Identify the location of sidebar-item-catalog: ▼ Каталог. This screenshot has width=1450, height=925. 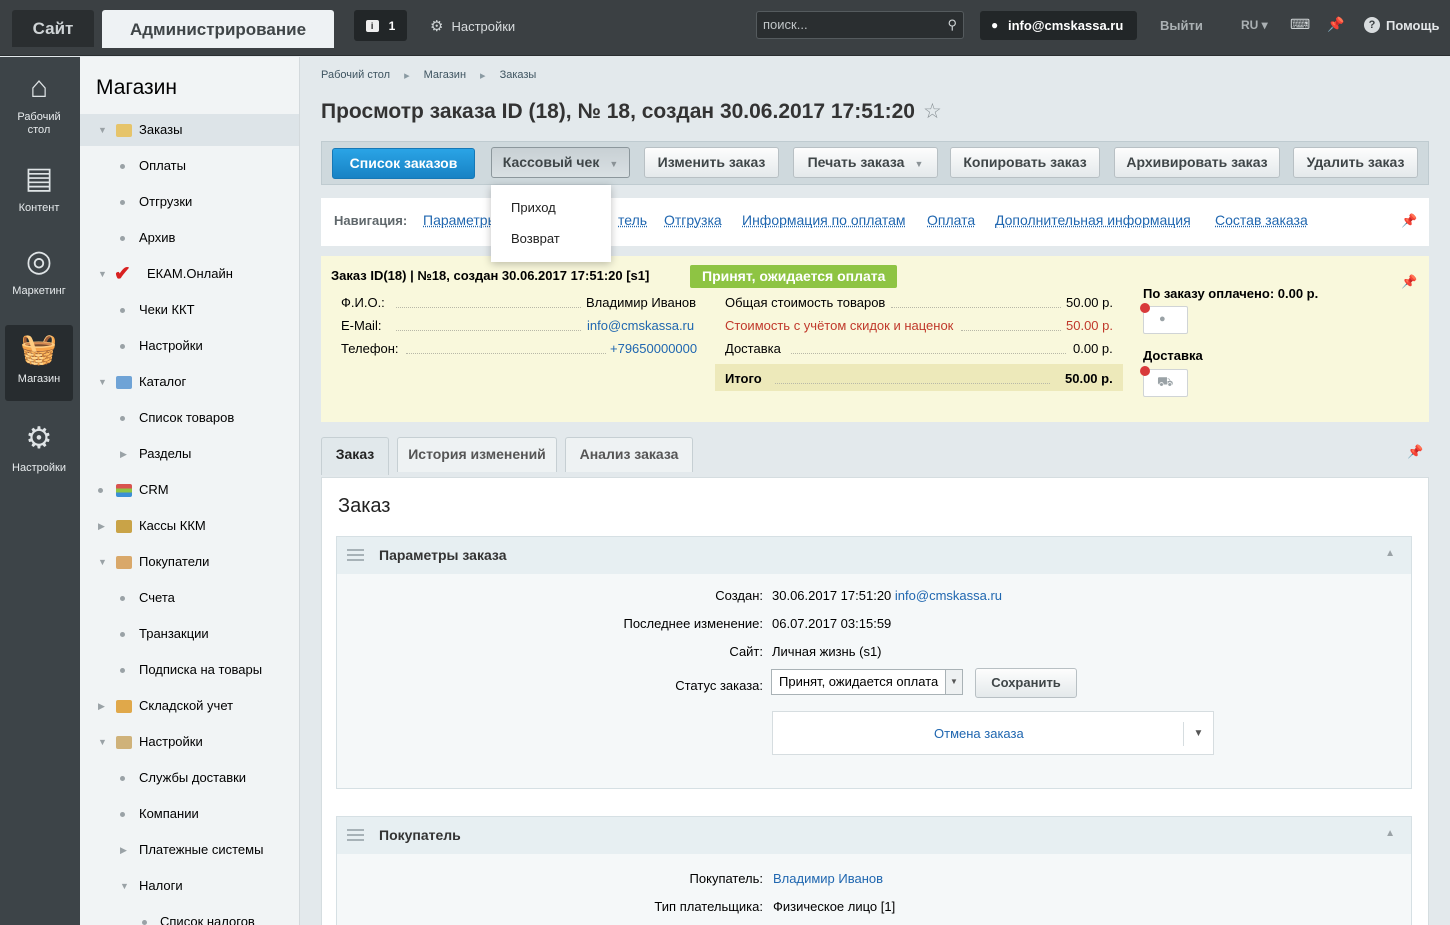
(189, 382).